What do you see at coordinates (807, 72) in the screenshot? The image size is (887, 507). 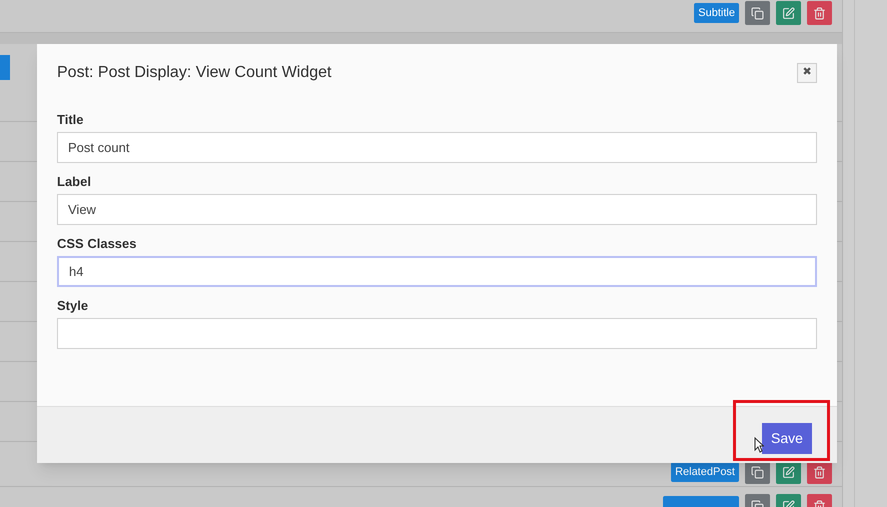 I see `close-button: ✖` at bounding box center [807, 72].